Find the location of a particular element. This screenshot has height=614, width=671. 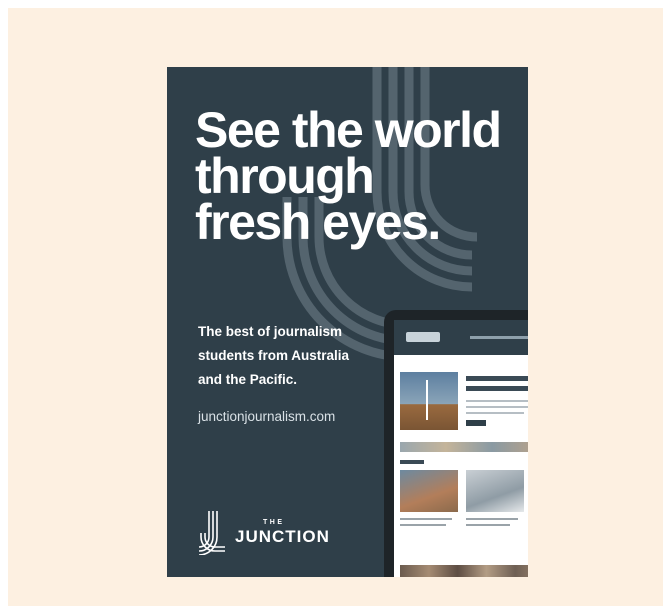

screen-image-strip is located at coordinates (464, 447).